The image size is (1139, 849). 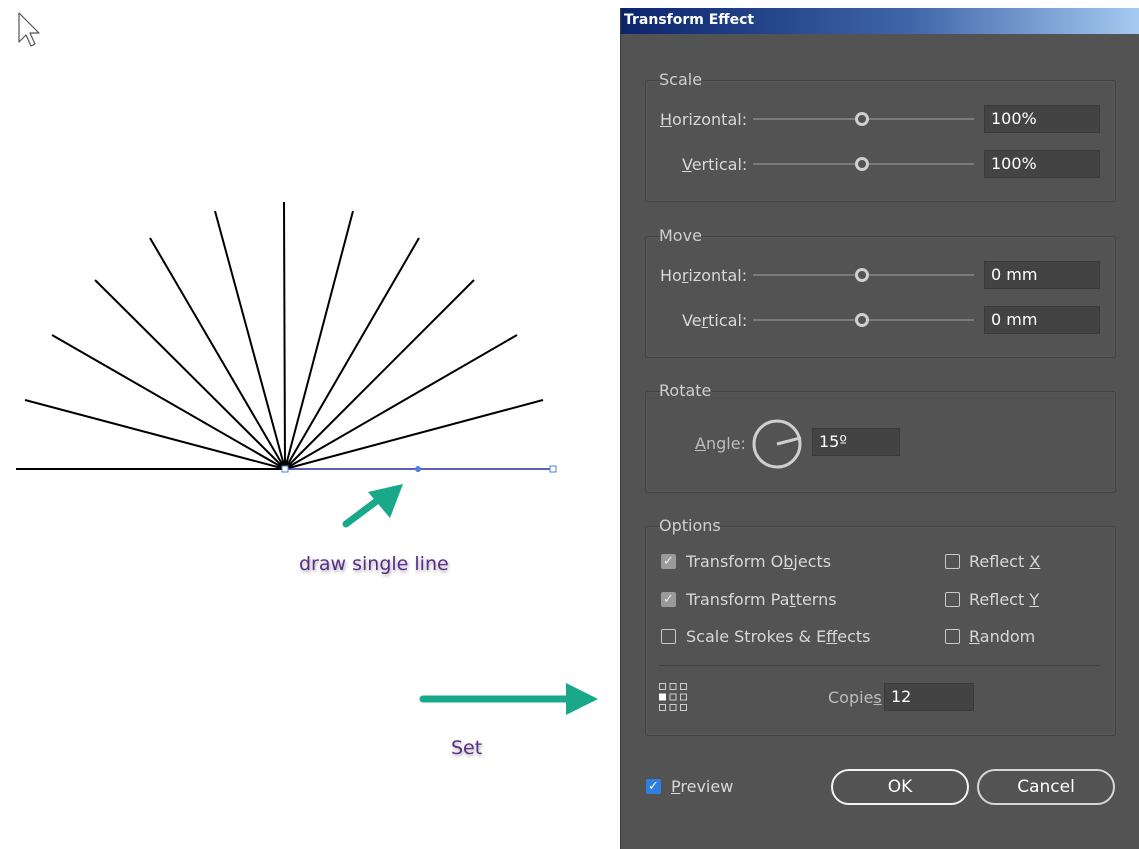 I want to click on random-checkbox, so click(x=952, y=636).